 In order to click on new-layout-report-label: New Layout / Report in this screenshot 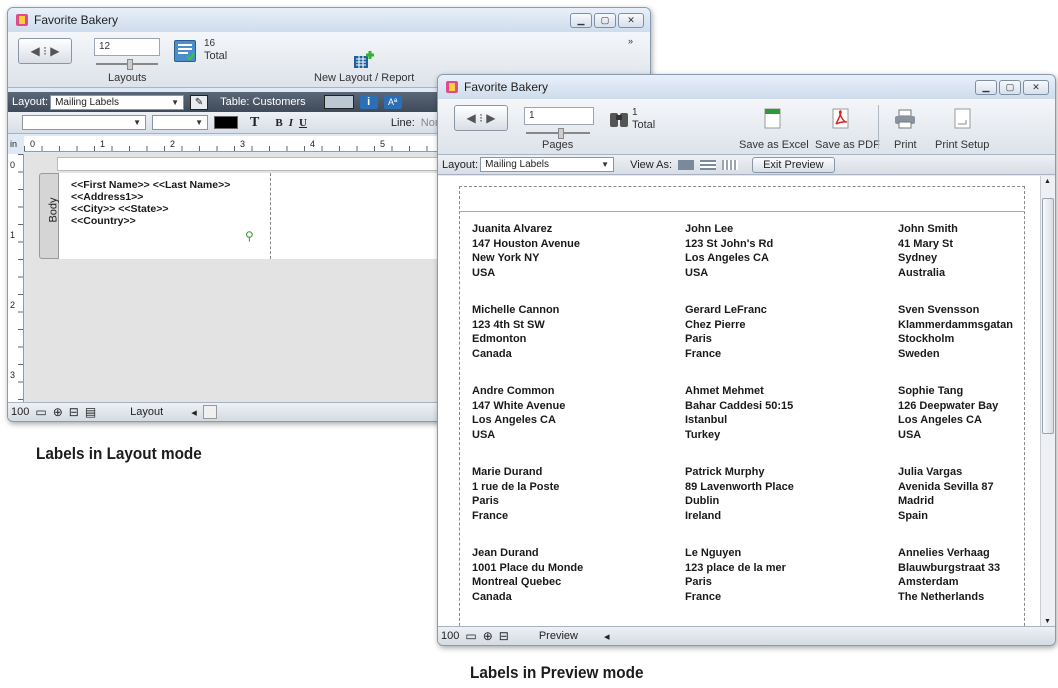, I will do `click(364, 78)`.